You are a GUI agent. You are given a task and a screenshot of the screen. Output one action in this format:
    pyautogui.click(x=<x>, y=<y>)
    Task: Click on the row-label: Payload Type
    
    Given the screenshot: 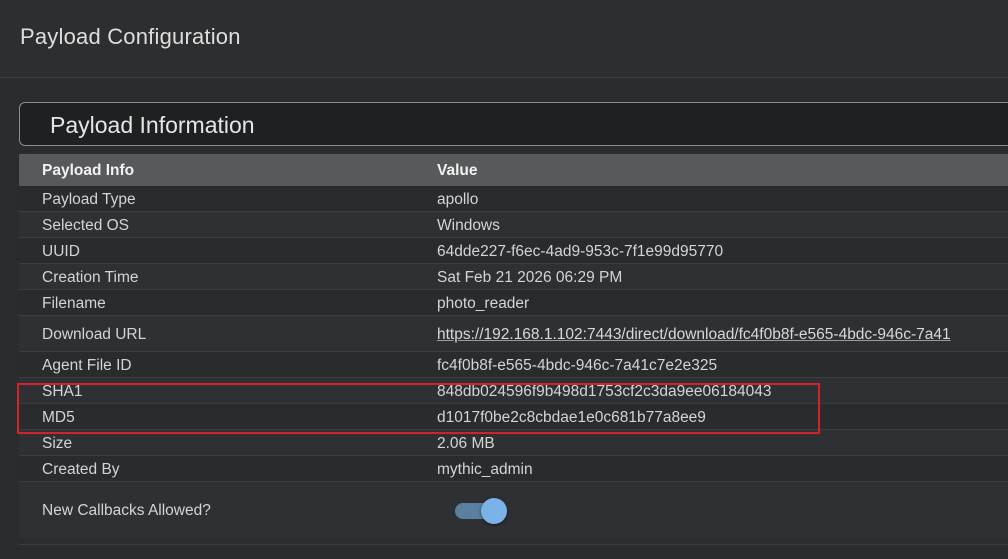 What is the action you would take?
    pyautogui.click(x=89, y=199)
    